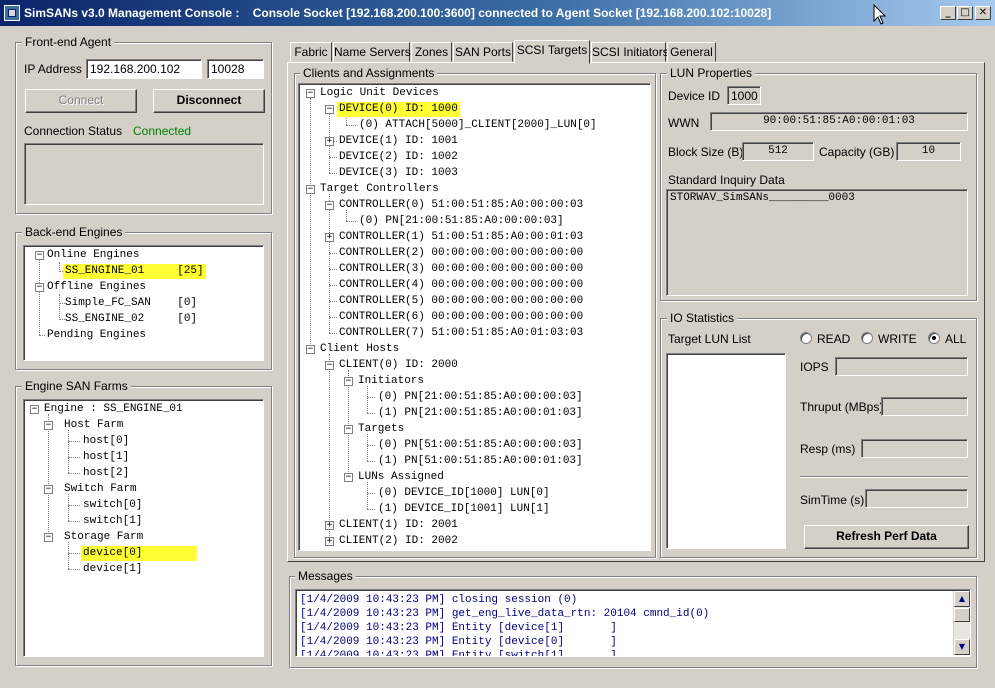 The width and height of the screenshot is (995, 688). Describe the element at coordinates (962, 599) in the screenshot. I see `scroll-up-icon: ▲` at that location.